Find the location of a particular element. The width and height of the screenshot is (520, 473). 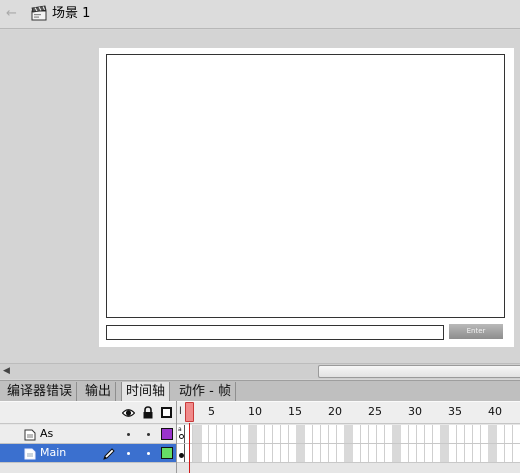

playhead-line is located at coordinates (189, 448).